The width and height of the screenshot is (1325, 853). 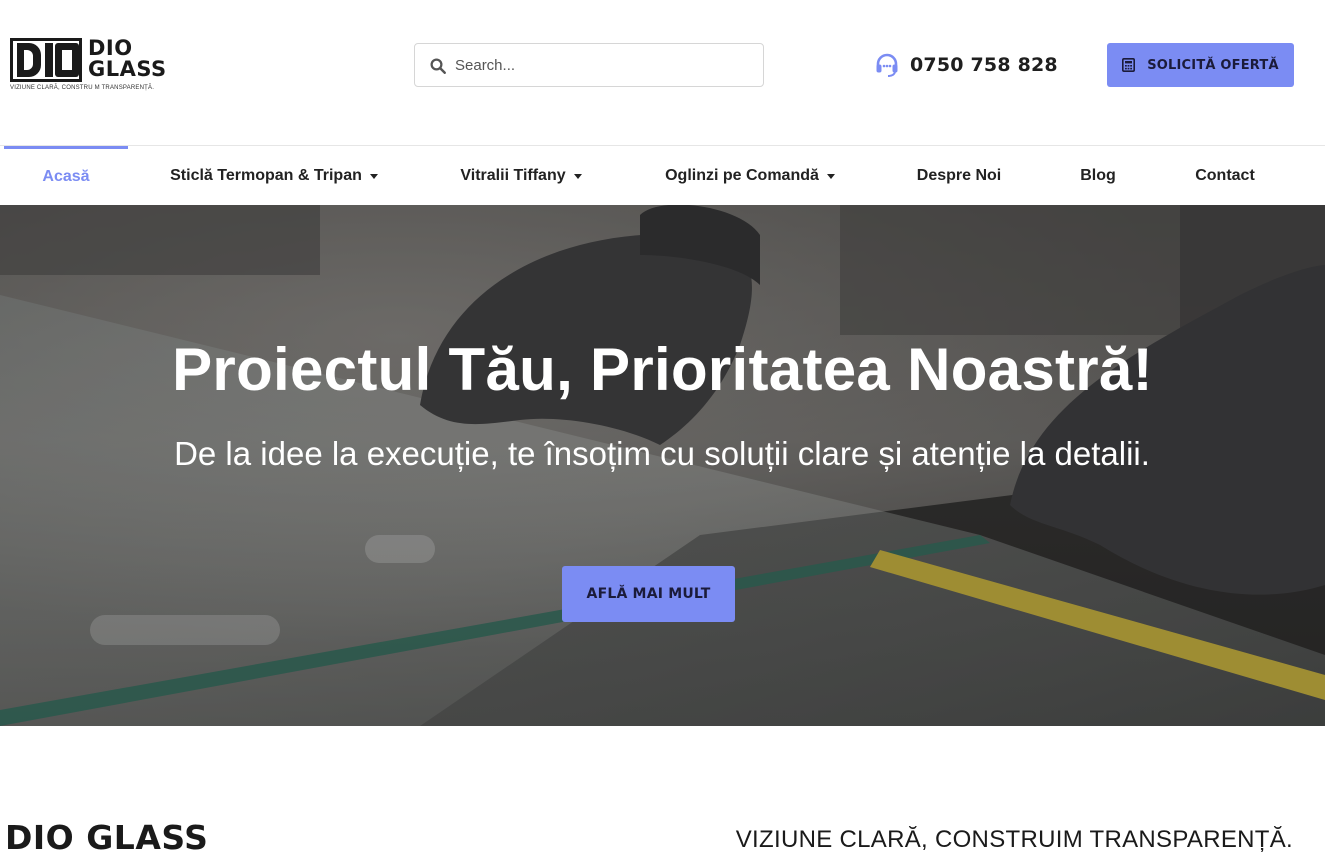 I want to click on nav-item-about: Despre Noi, so click(x=959, y=175).